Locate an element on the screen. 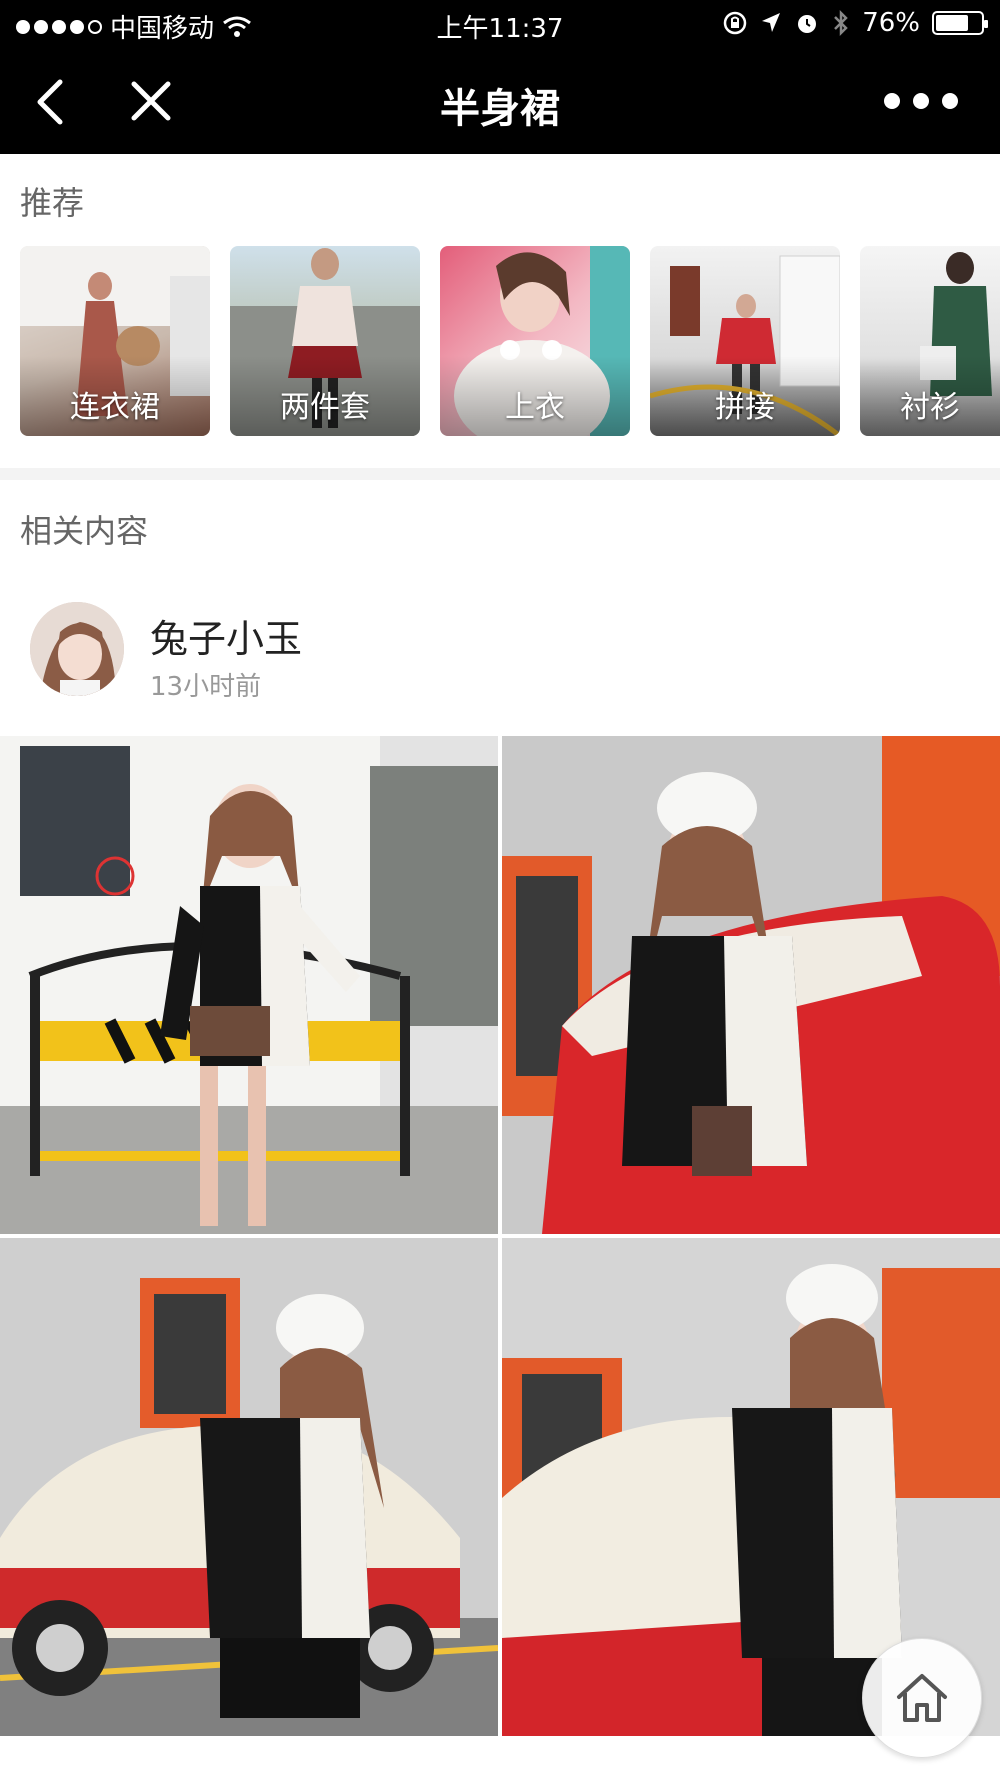 Image resolution: width=1000 pixels, height=1778 pixels. recommend-title: 推荐 is located at coordinates (52, 203).